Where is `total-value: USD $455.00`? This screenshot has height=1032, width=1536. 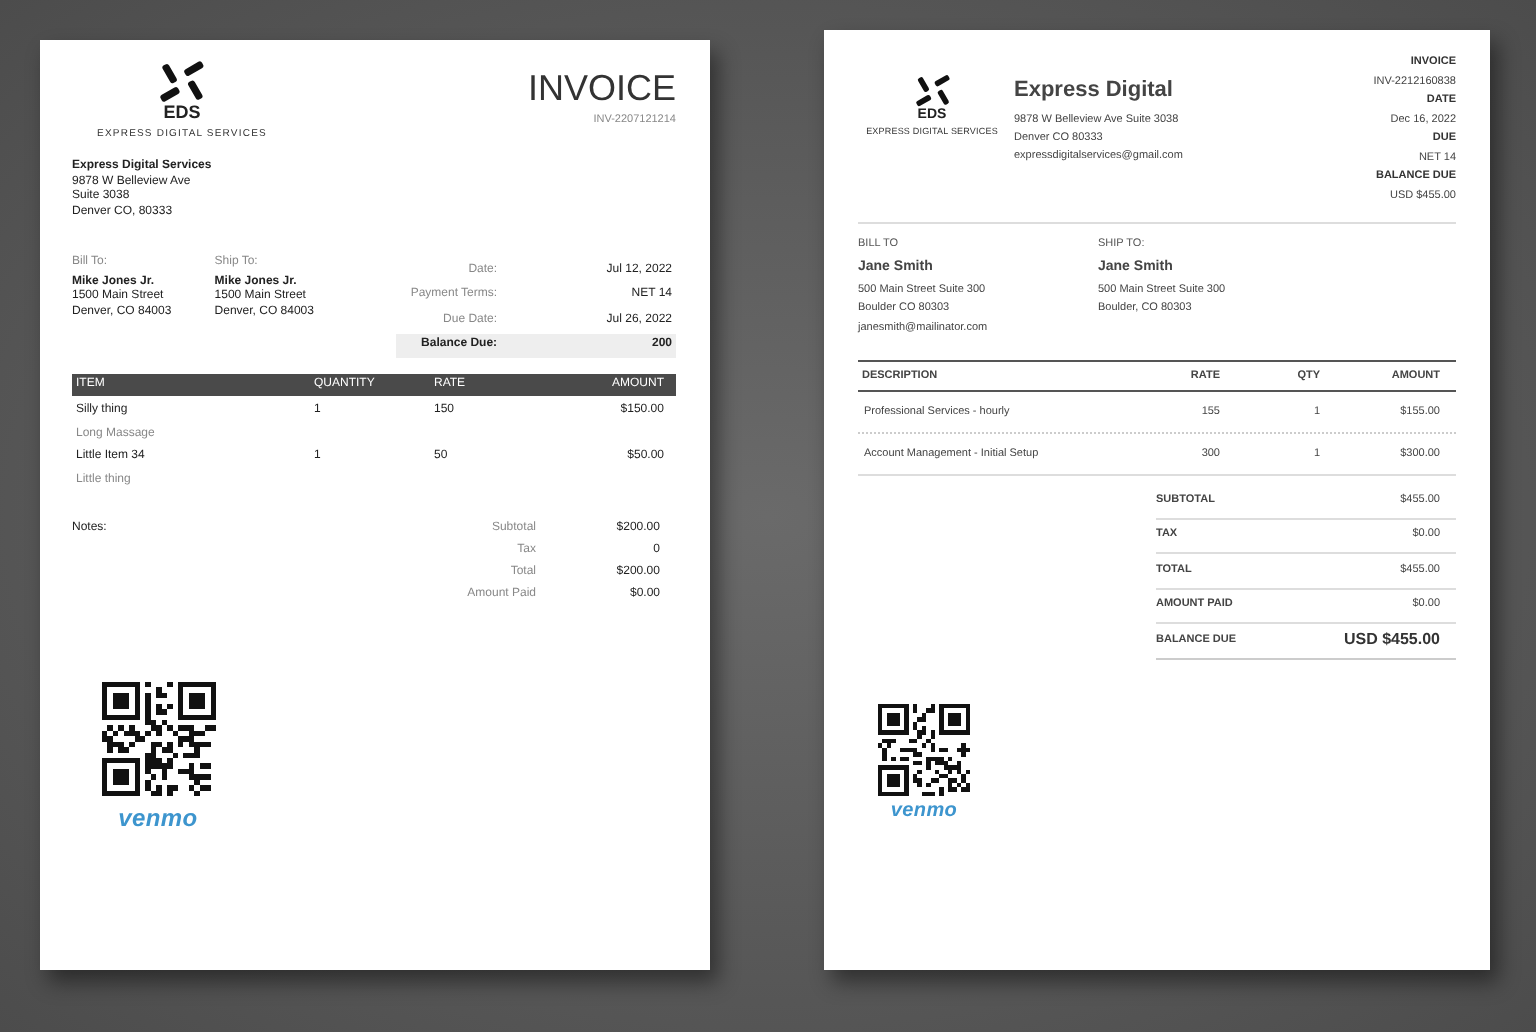 total-value: USD $455.00 is located at coordinates (1391, 640).